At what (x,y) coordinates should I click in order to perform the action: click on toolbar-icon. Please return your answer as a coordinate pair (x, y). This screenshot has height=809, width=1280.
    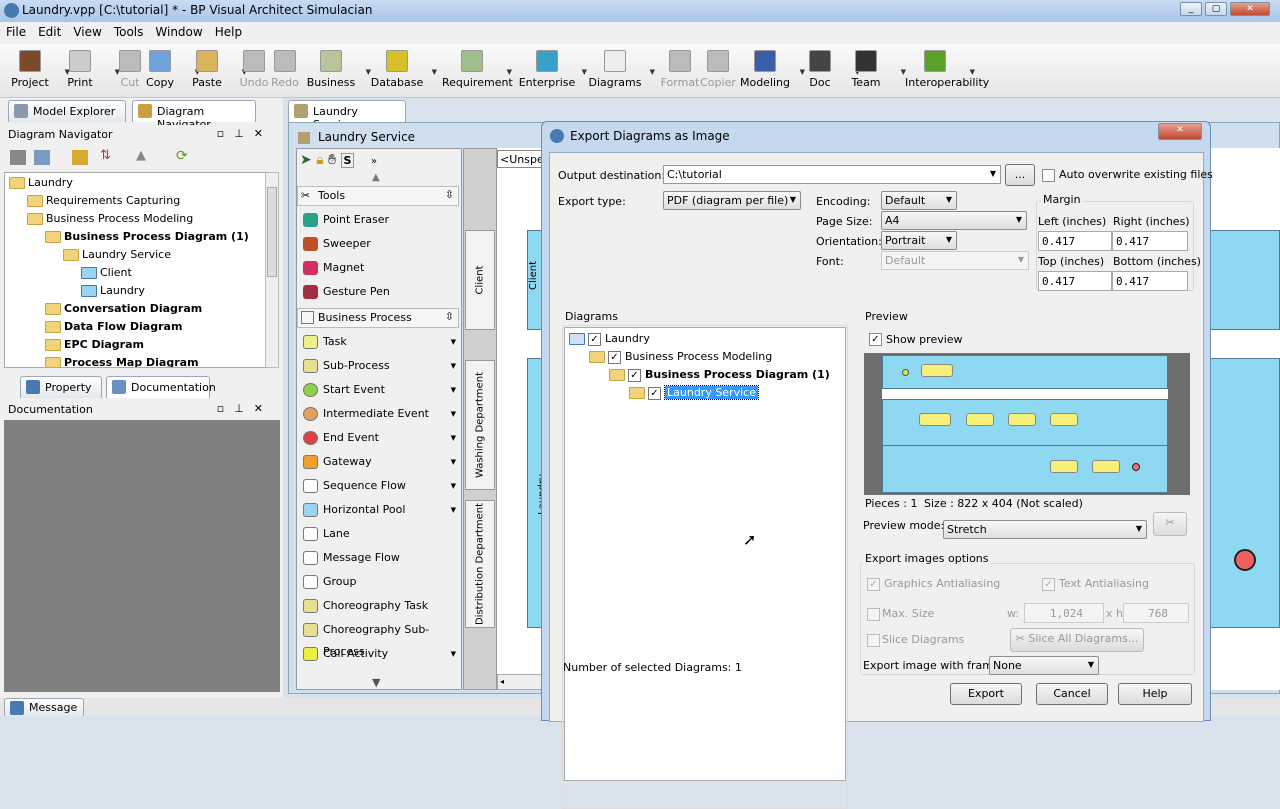
    Looking at the image, I should click on (18, 157).